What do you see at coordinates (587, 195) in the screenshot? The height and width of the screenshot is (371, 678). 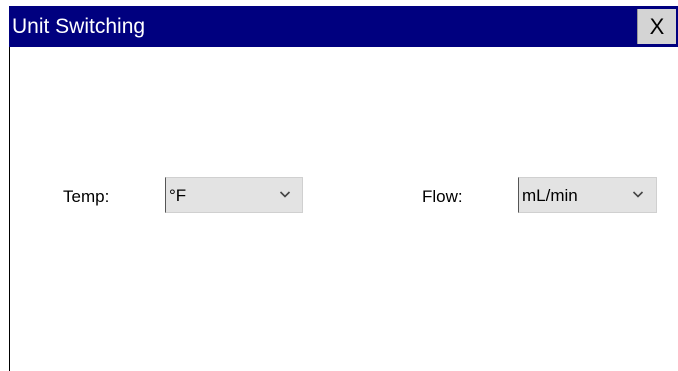 I see `flow-unit-select: mL/min` at bounding box center [587, 195].